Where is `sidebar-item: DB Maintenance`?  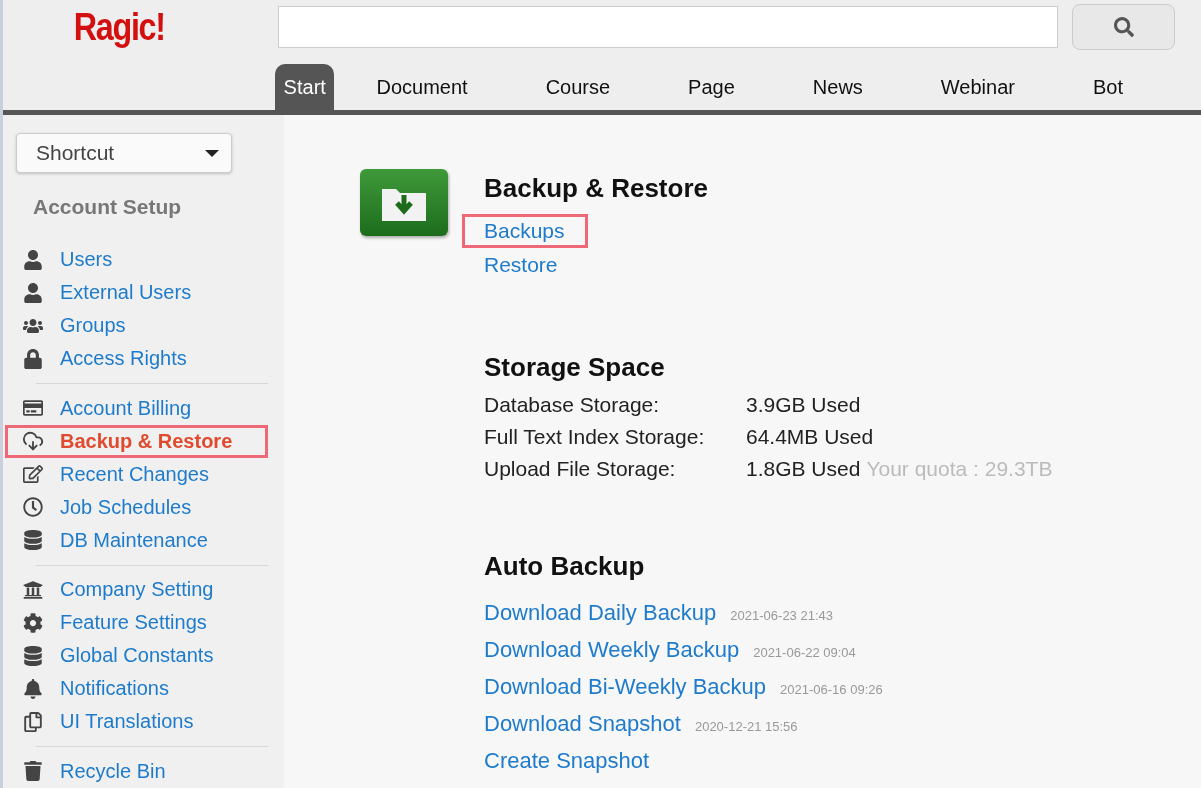
sidebar-item: DB Maintenance is located at coordinates (136, 540).